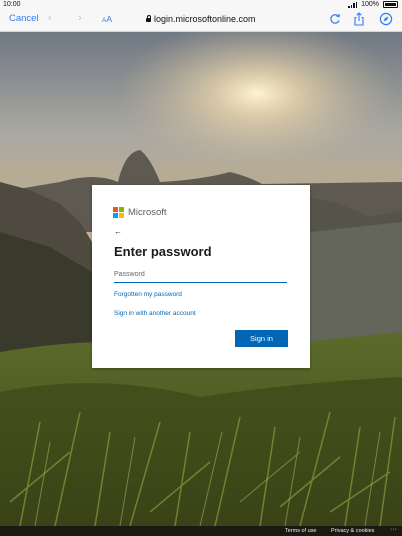 This screenshot has width=402, height=536. What do you see at coordinates (352, 531) in the screenshot?
I see `privacy-link: Privacy & cookies` at bounding box center [352, 531].